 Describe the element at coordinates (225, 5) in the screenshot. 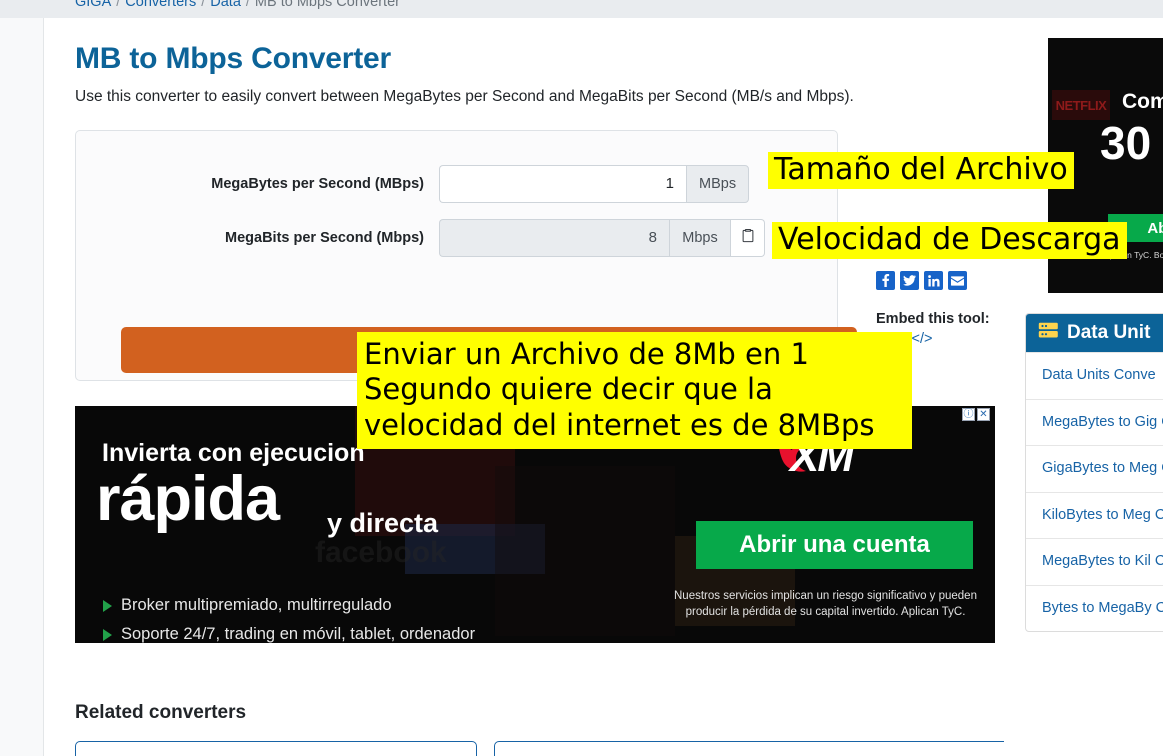

I see `breadcrumb-item-data: Data` at that location.